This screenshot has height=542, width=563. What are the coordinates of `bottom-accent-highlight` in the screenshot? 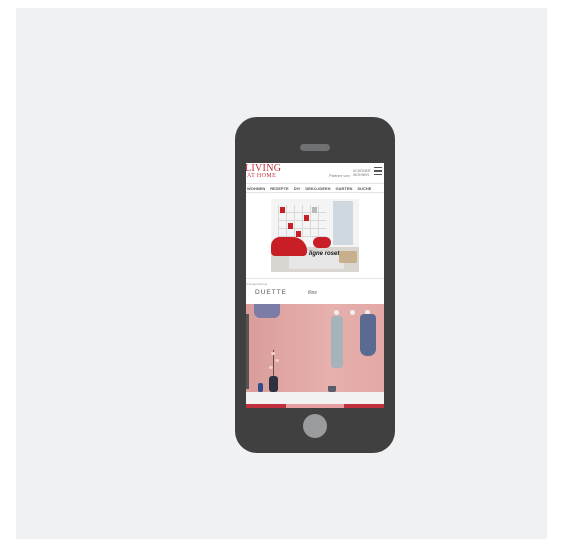 It's located at (315, 406).